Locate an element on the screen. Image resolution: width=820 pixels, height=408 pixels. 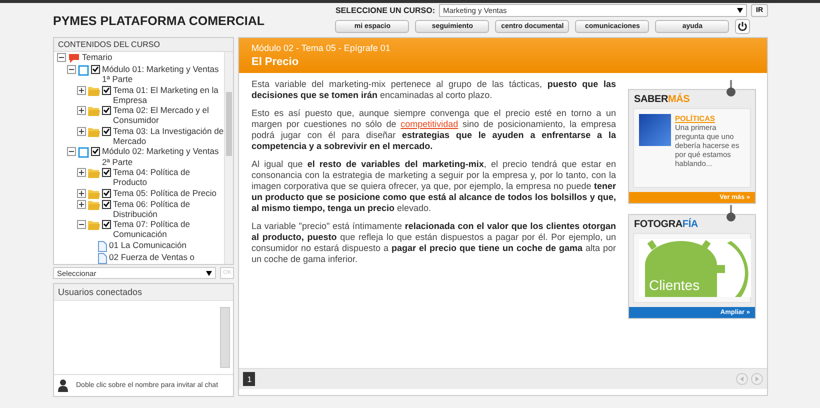
photo-placeholder is located at coordinates (655, 130).